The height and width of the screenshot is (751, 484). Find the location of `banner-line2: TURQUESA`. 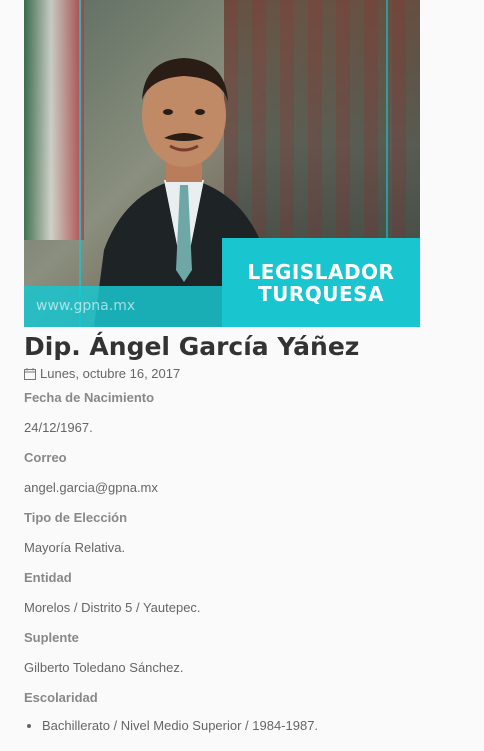

banner-line2: TURQUESA is located at coordinates (321, 293).